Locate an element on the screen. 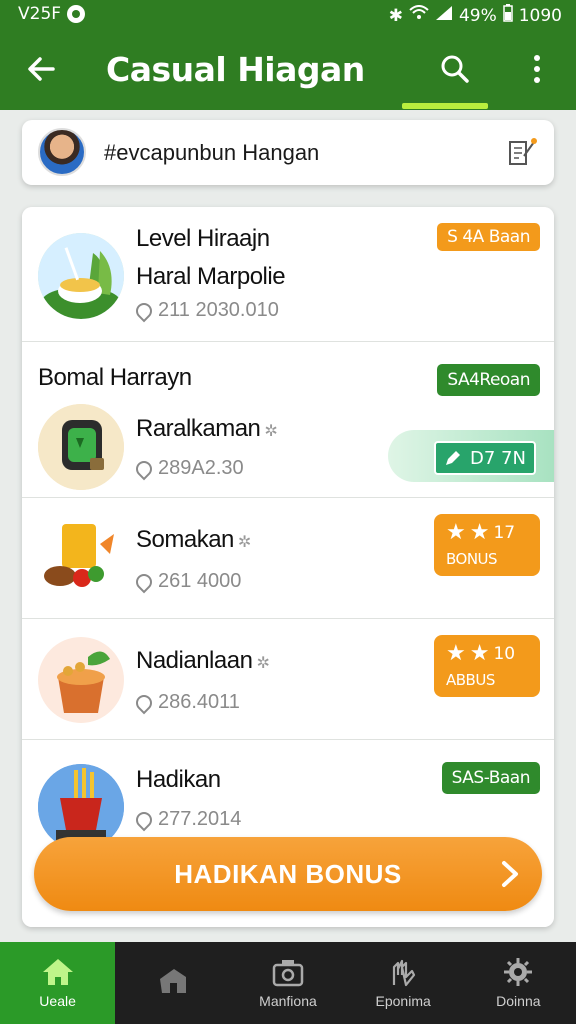  item-title: Raralkaman ✲ is located at coordinates (207, 429).